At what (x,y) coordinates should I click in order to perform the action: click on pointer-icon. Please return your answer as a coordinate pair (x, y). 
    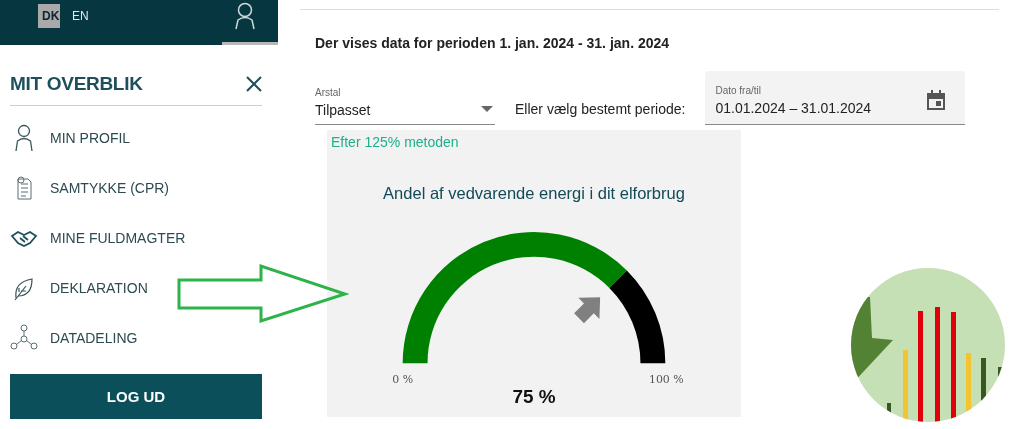
    Looking at the image, I should click on (587, 310).